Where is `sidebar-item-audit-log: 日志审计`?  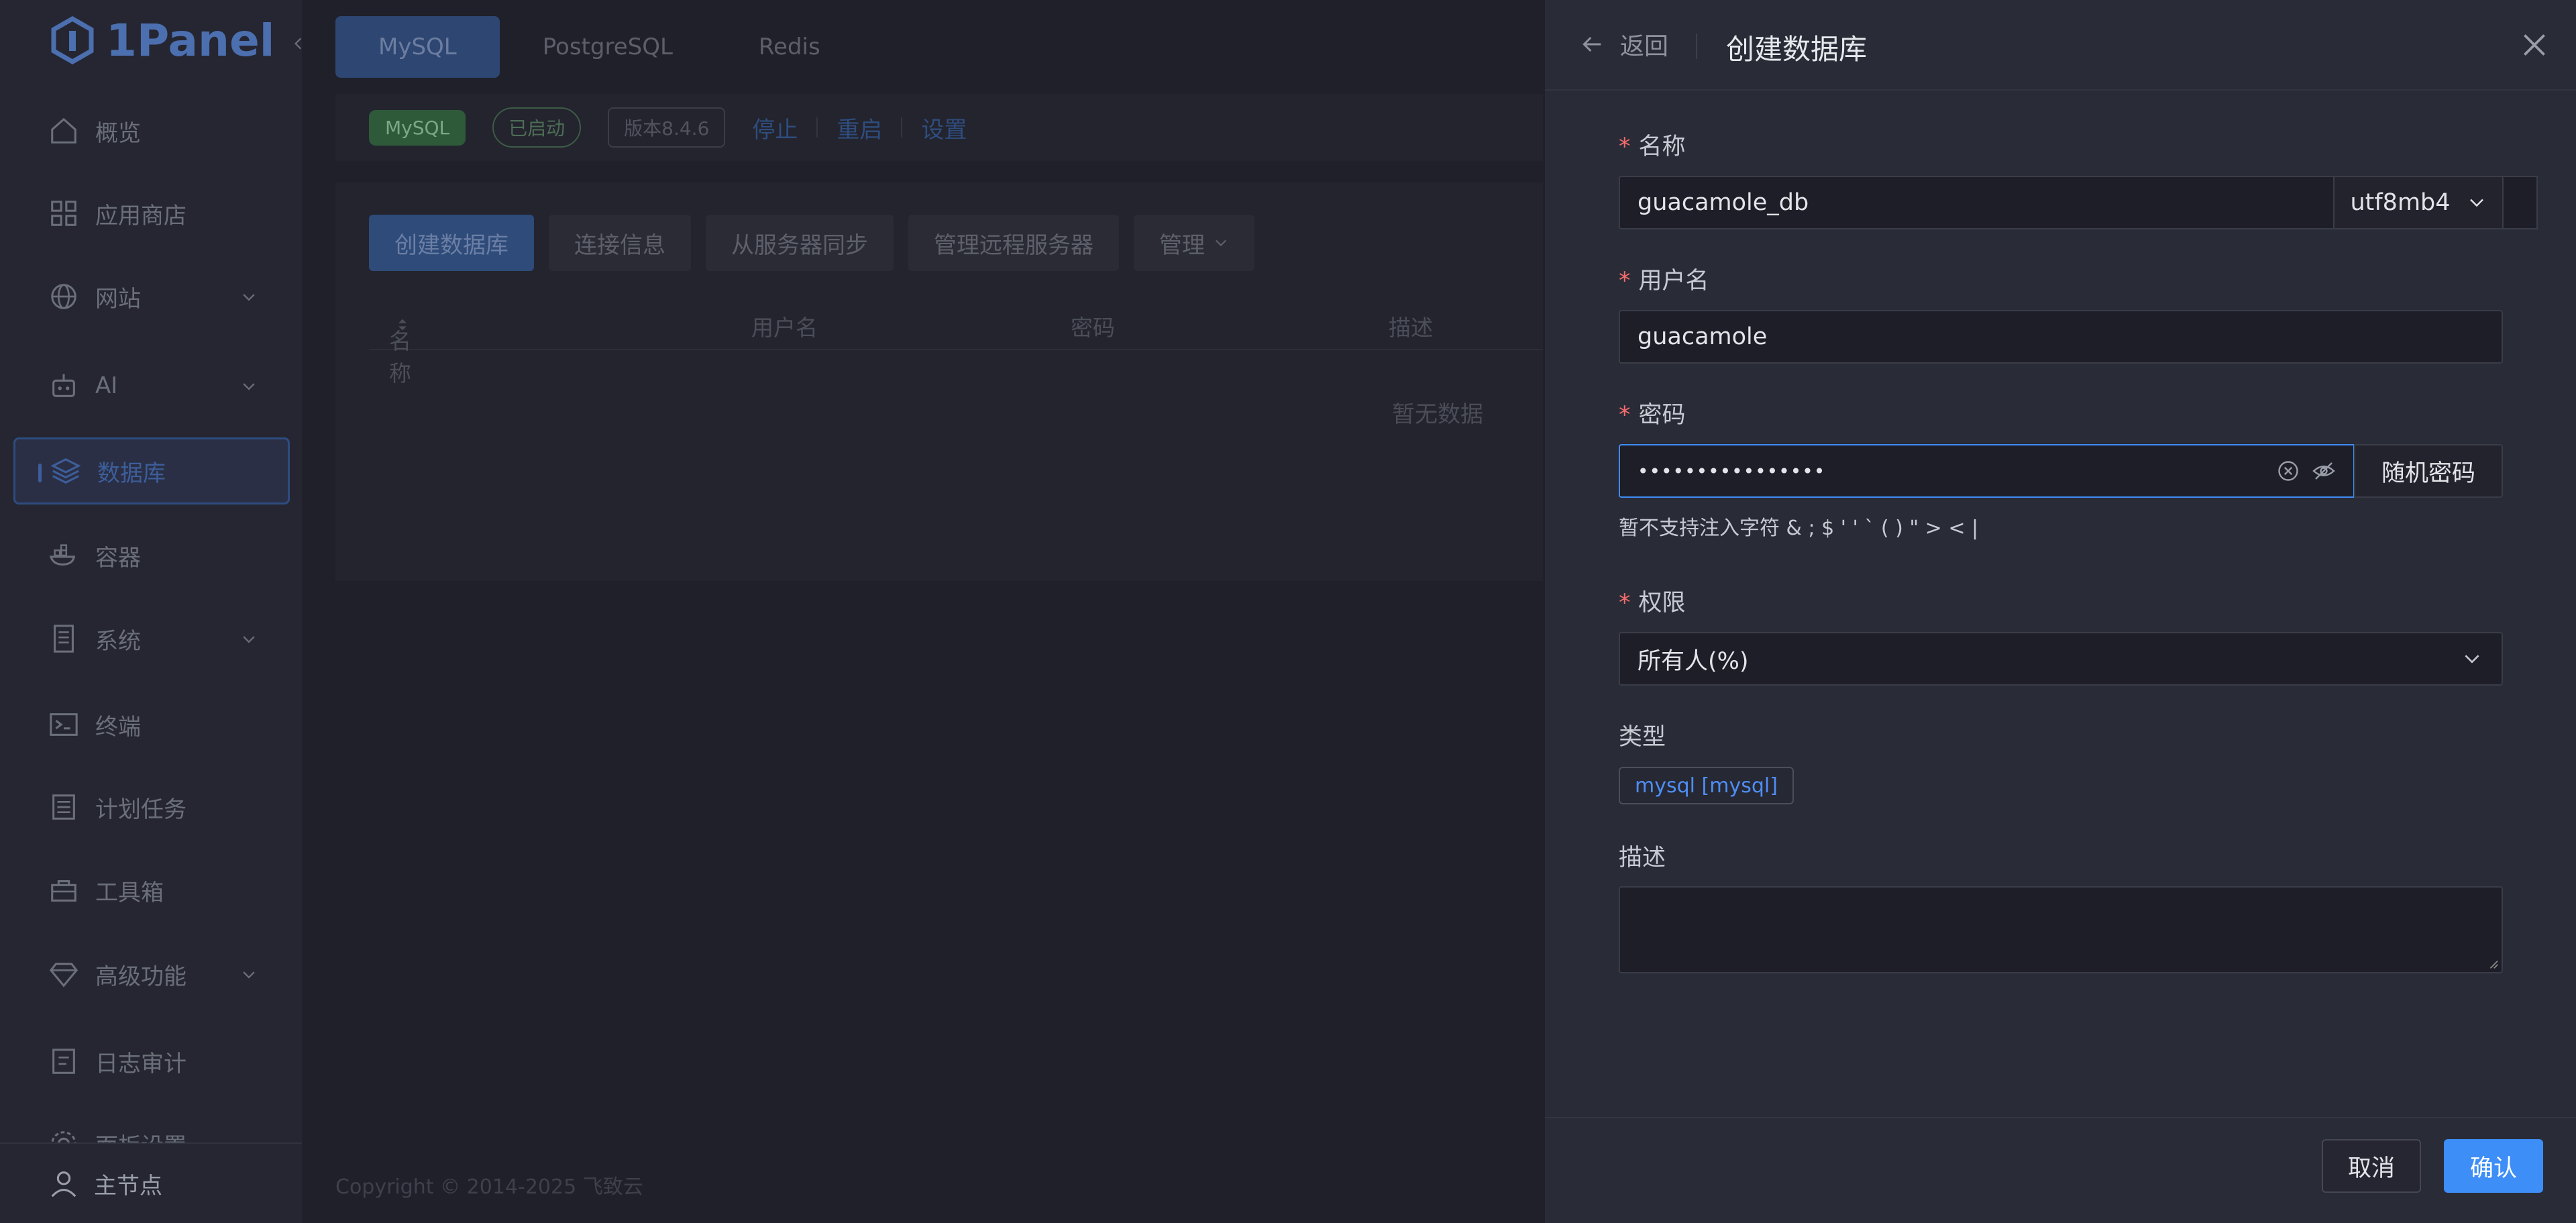 sidebar-item-audit-log: 日志审计 is located at coordinates (151, 1061).